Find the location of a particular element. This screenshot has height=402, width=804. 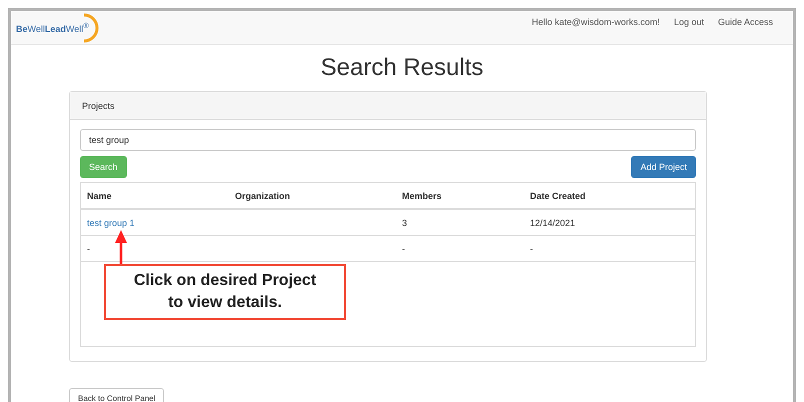

table-cell: 12/14/2021 is located at coordinates (553, 223).